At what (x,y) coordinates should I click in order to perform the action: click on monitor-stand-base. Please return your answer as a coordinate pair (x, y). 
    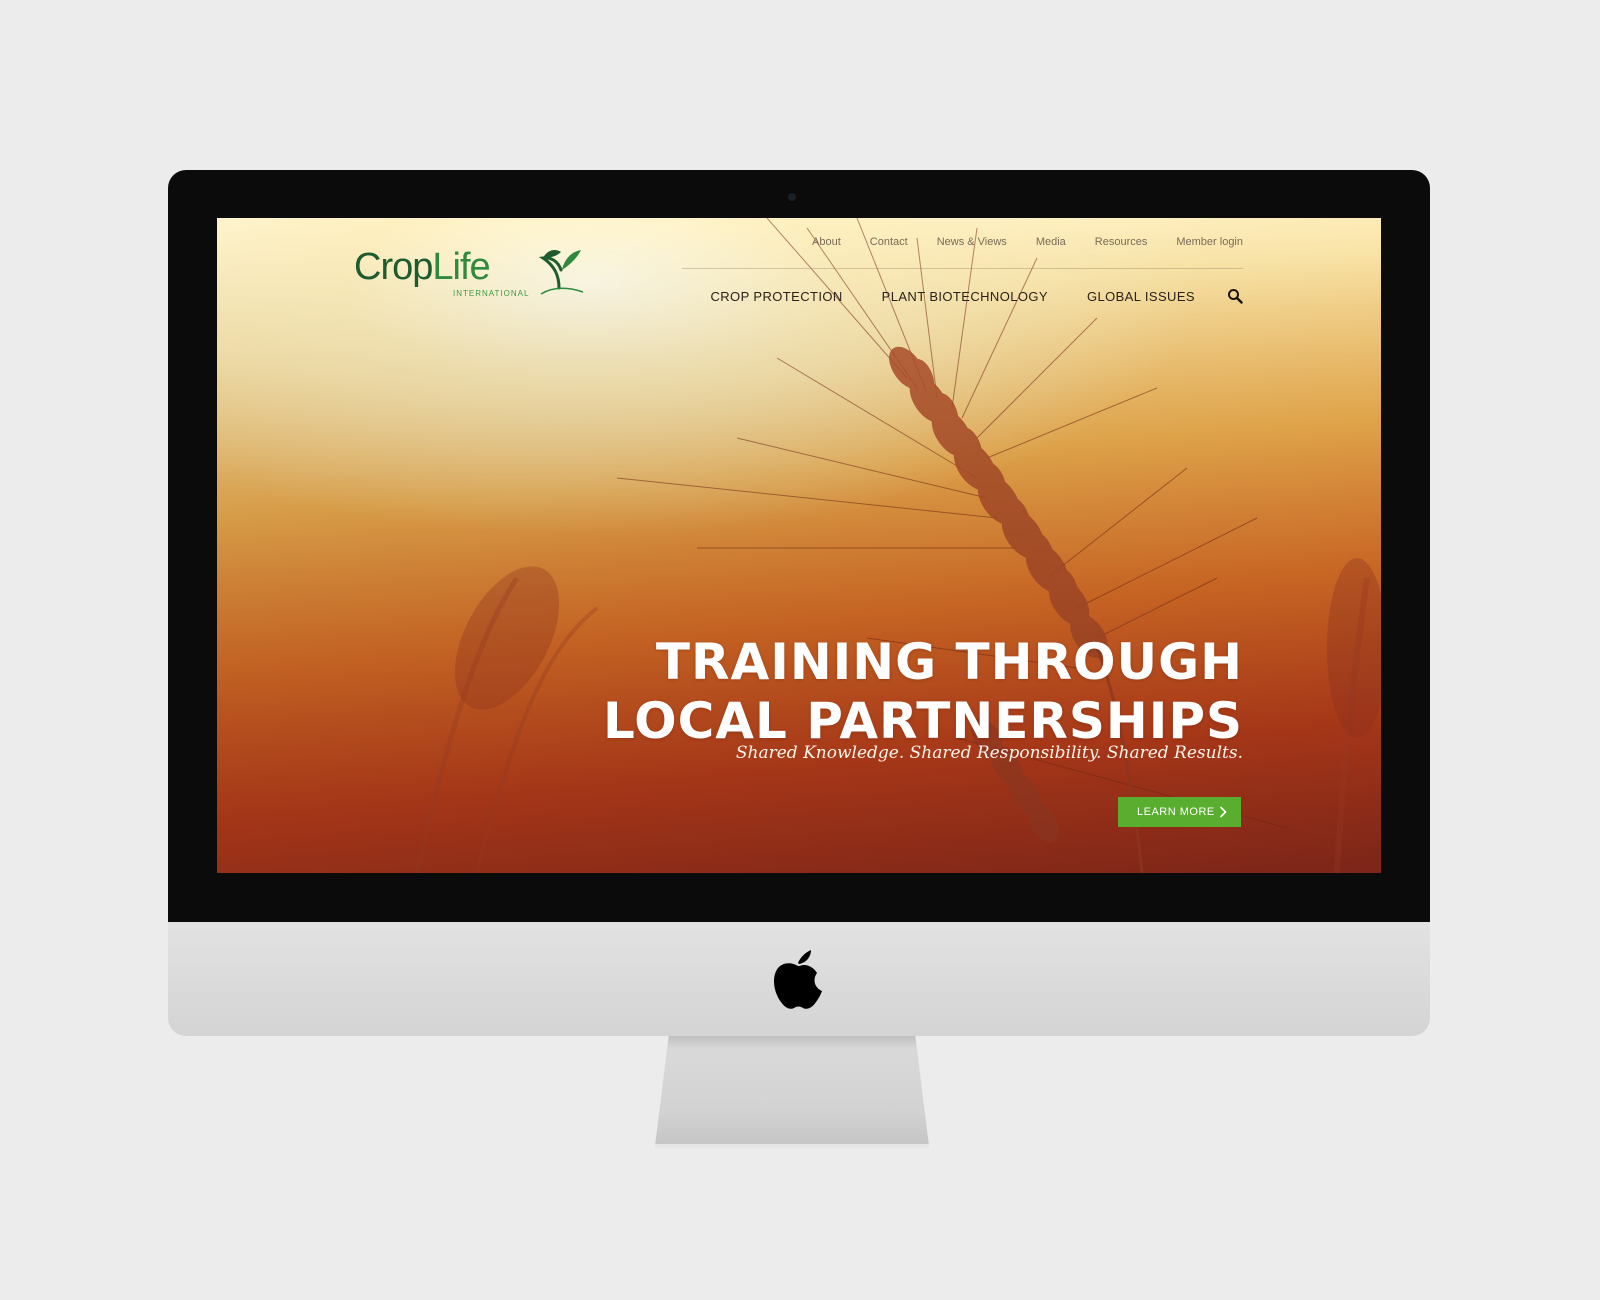
    Looking at the image, I should click on (792, 1146).